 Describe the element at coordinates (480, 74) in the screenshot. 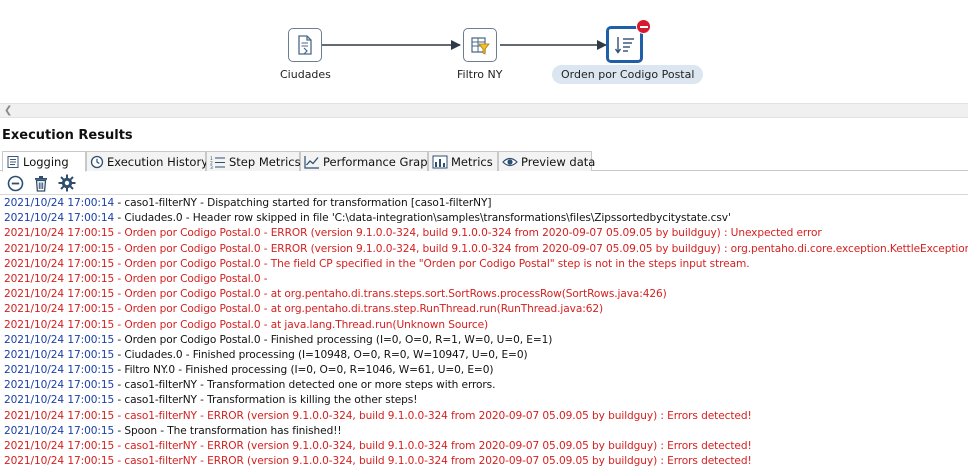

I see `step-label-filtro-ny: Filtro NY` at that location.